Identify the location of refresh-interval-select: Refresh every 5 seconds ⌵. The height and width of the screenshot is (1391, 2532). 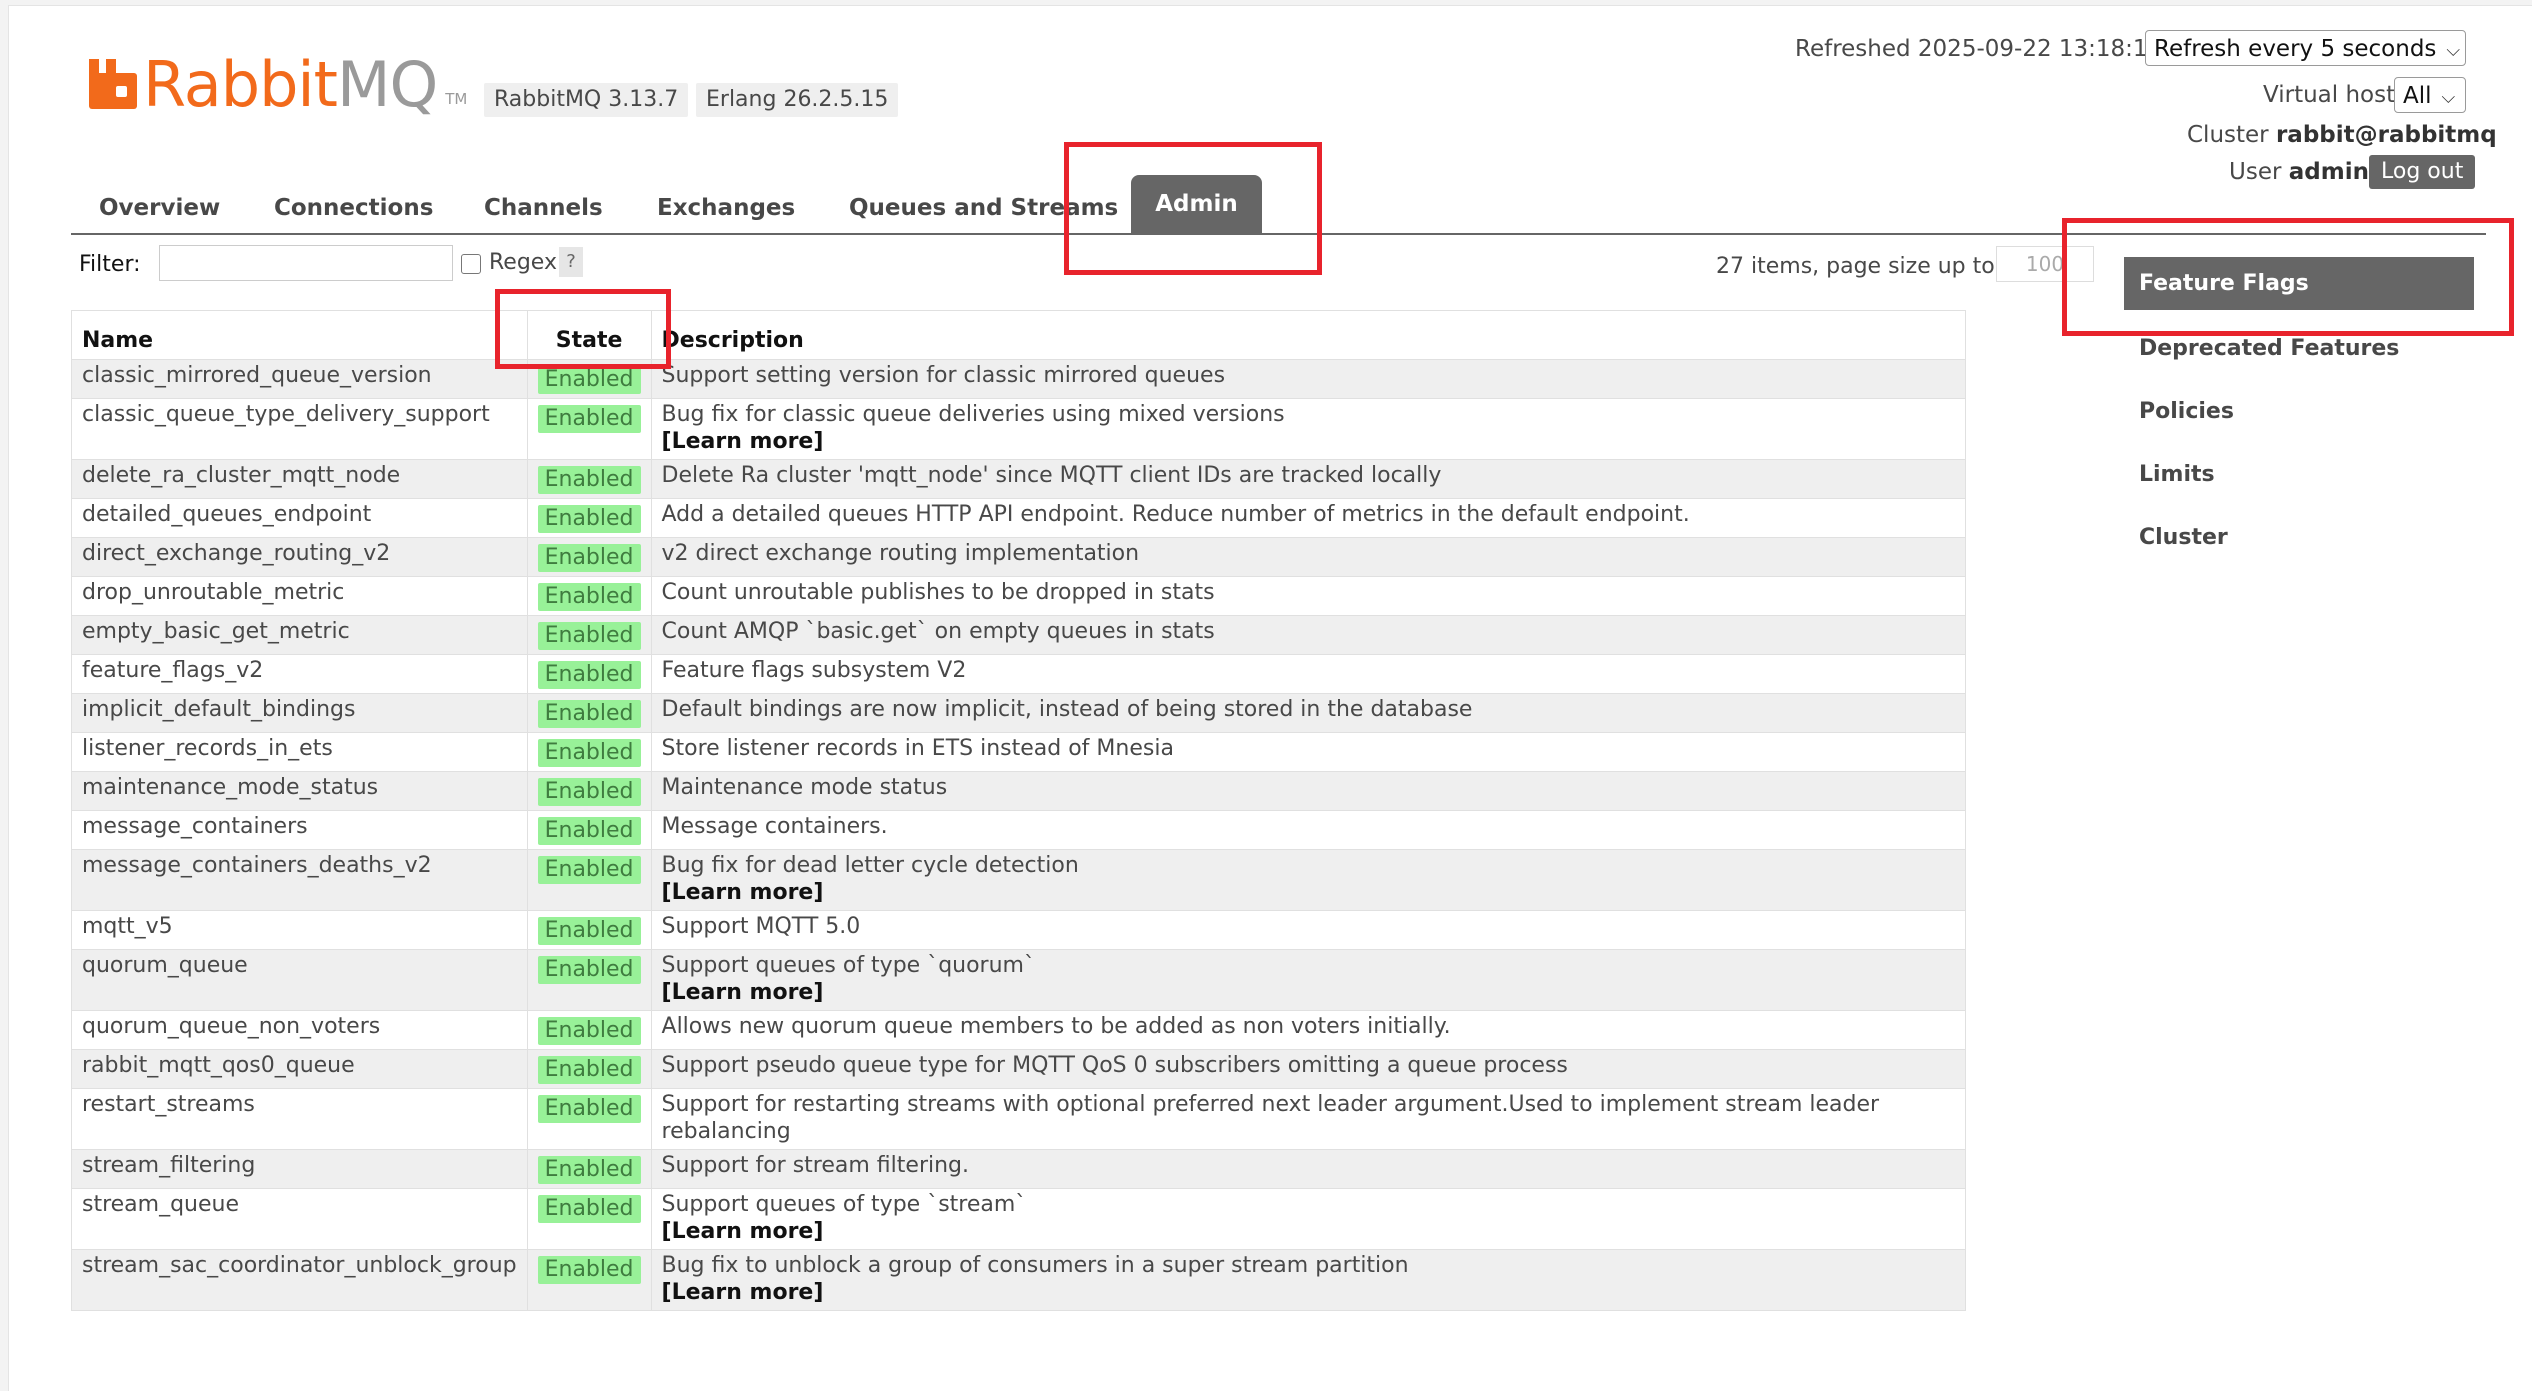
(2305, 48).